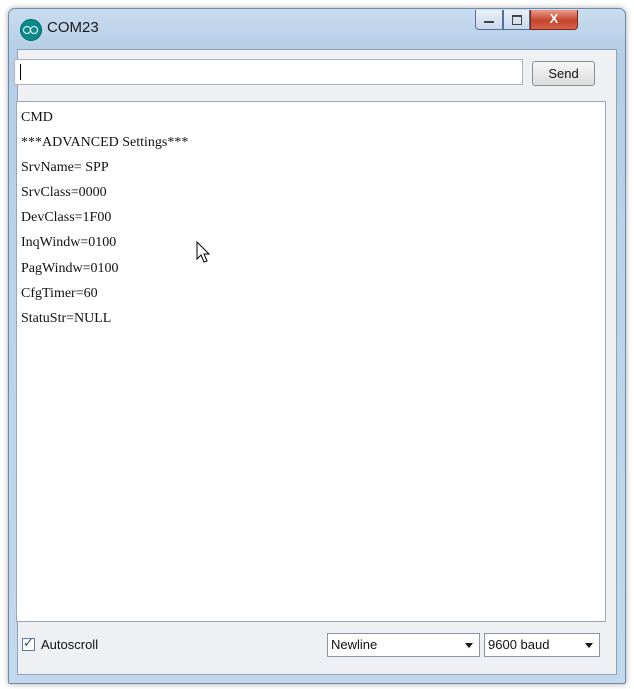 The height and width of the screenshot is (689, 634). Describe the element at coordinates (59, 293) in the screenshot. I see `output-line: CfgTimer=60` at that location.